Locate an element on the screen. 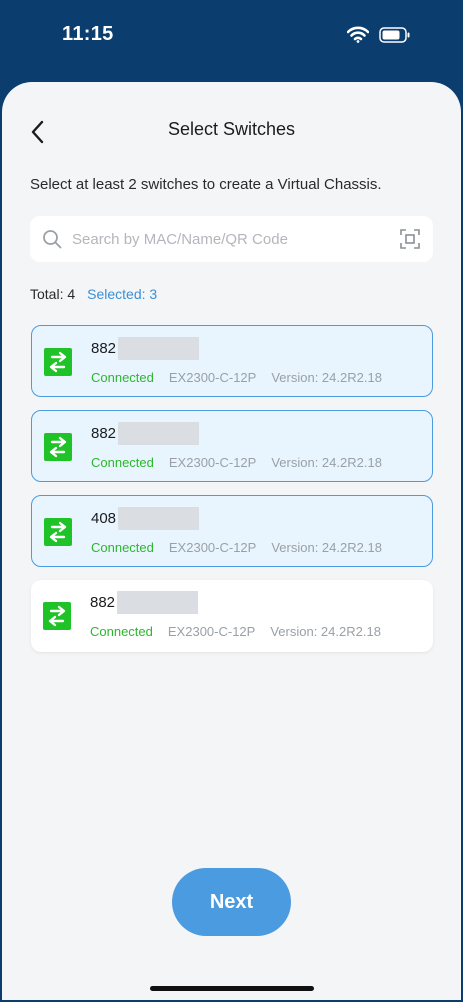 This screenshot has width=463, height=1002. selected-count: Selected: 3 is located at coordinates (122, 294).